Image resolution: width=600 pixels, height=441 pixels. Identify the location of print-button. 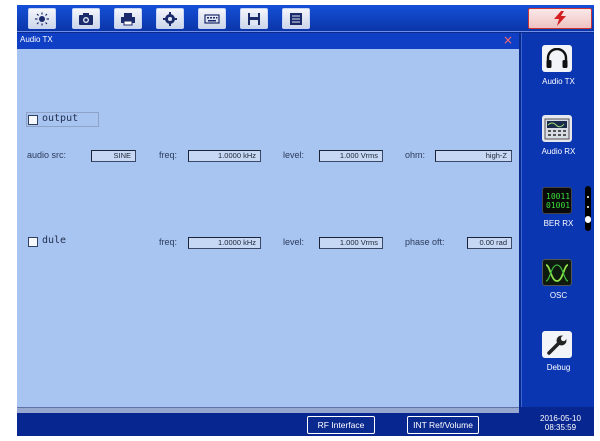
(128, 18).